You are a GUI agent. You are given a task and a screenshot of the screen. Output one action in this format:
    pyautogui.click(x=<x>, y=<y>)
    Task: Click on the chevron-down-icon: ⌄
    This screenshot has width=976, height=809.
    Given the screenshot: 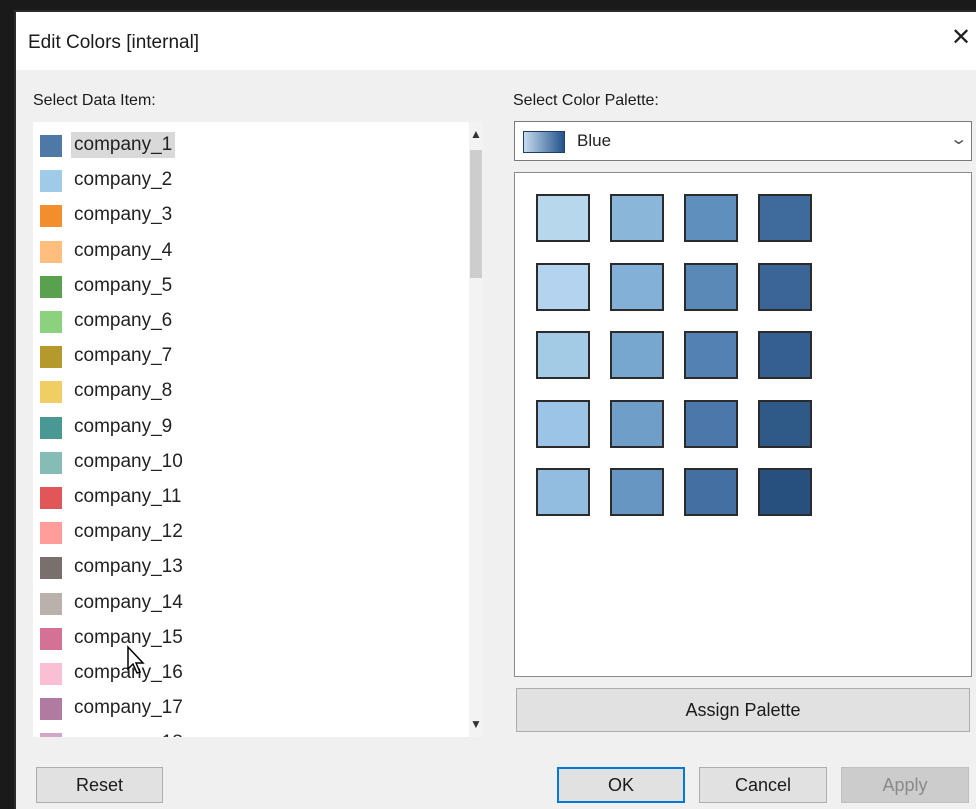 What is the action you would take?
    pyautogui.click(x=958, y=139)
    